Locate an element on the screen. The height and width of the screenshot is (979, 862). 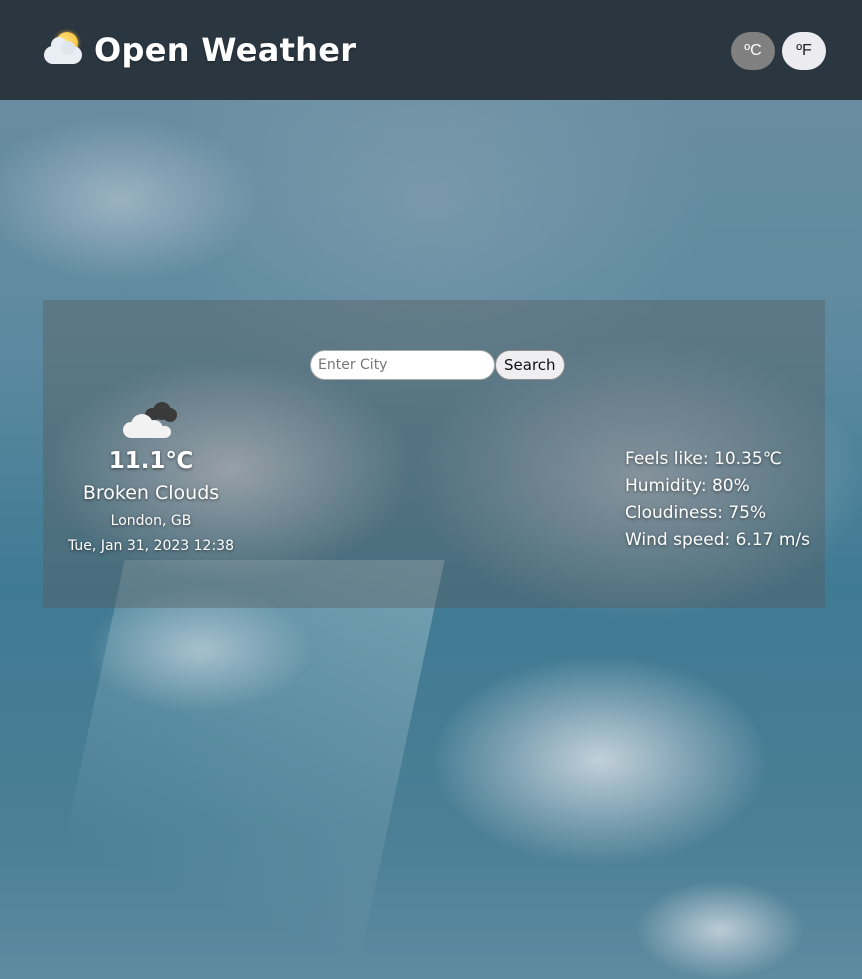
sun-behind-cloud-icon is located at coordinates (64, 50).